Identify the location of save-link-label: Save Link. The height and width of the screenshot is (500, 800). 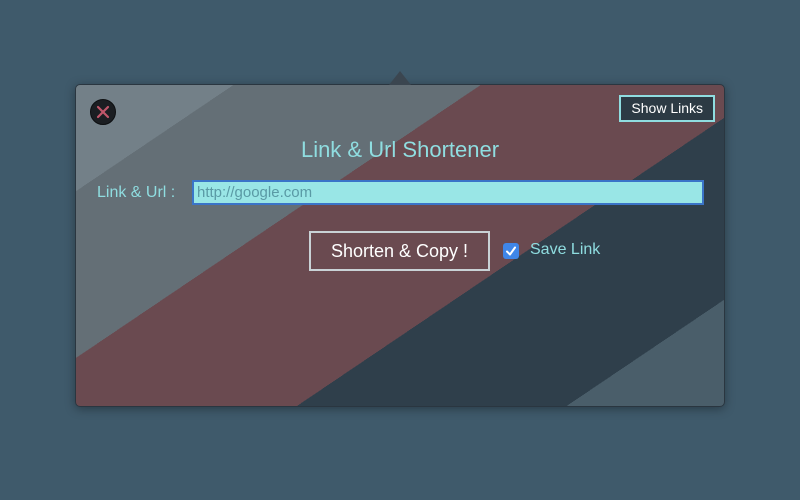
(565, 250).